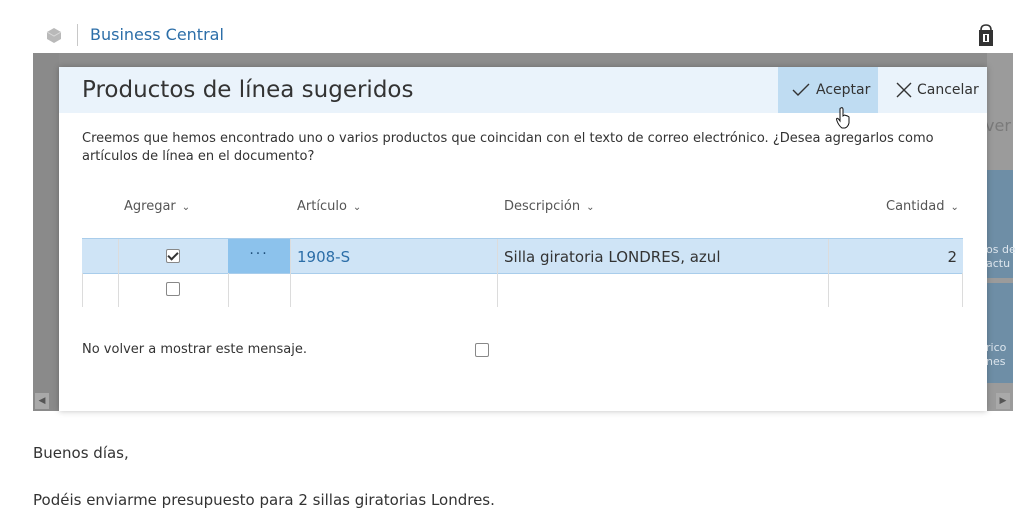 This screenshot has width=1024, height=527. What do you see at coordinates (46, 232) in the screenshot?
I see `background-left-strip` at bounding box center [46, 232].